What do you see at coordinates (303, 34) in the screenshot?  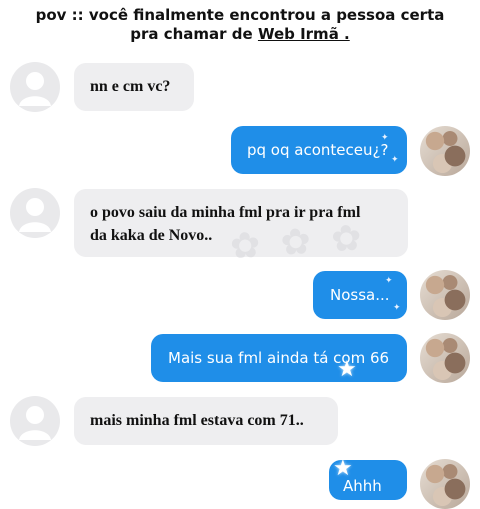 I see `caption-highlight: Web Irmã .` at bounding box center [303, 34].